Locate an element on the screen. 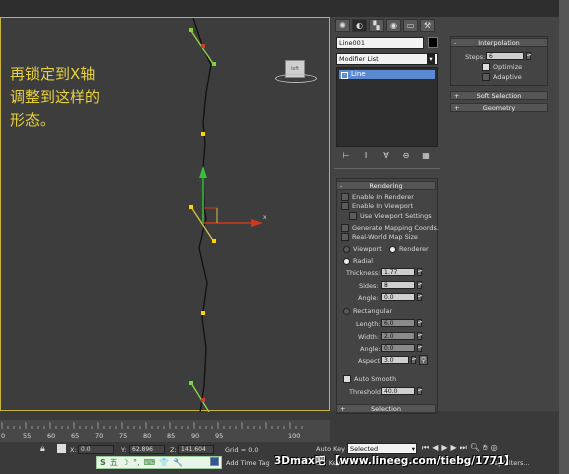 This screenshot has width=569, height=474. real-world-map-checkbox: Real-World Map Size is located at coordinates (379, 237).